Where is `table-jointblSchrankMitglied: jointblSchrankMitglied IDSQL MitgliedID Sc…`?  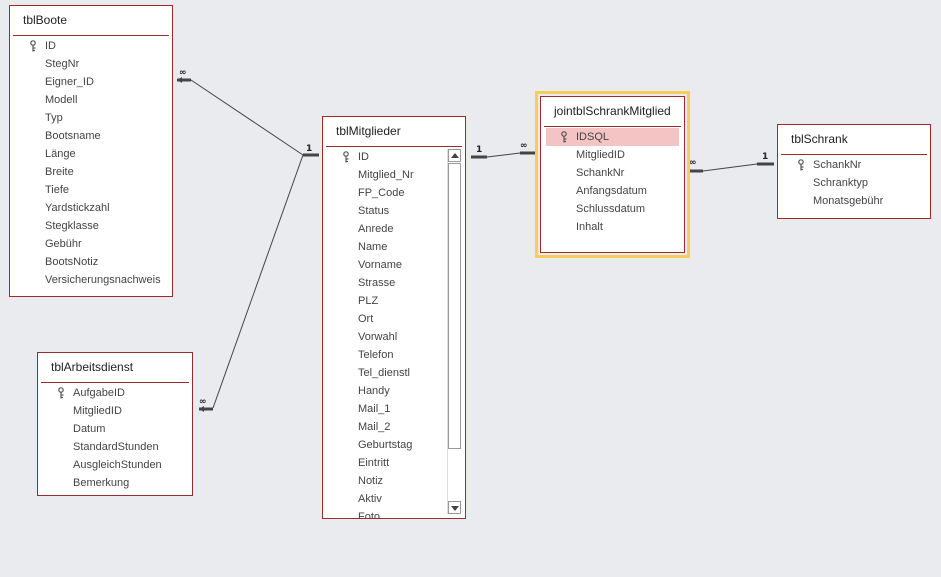
table-jointblSchrankMitglied: jointblSchrankMitglied IDSQL MitgliedID Sc… is located at coordinates (612, 174).